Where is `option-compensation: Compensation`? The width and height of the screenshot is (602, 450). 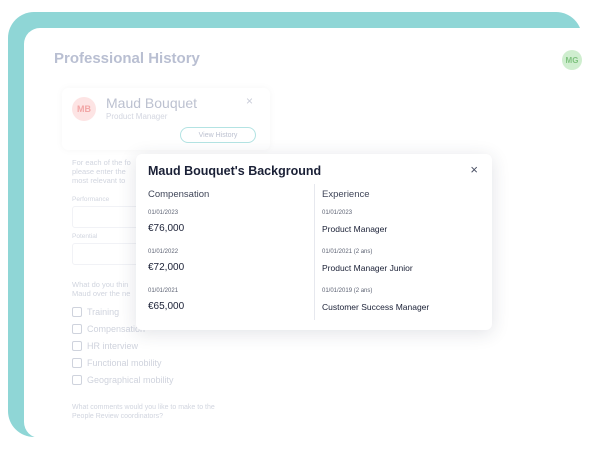
option-compensation: Compensation is located at coordinates (108, 329).